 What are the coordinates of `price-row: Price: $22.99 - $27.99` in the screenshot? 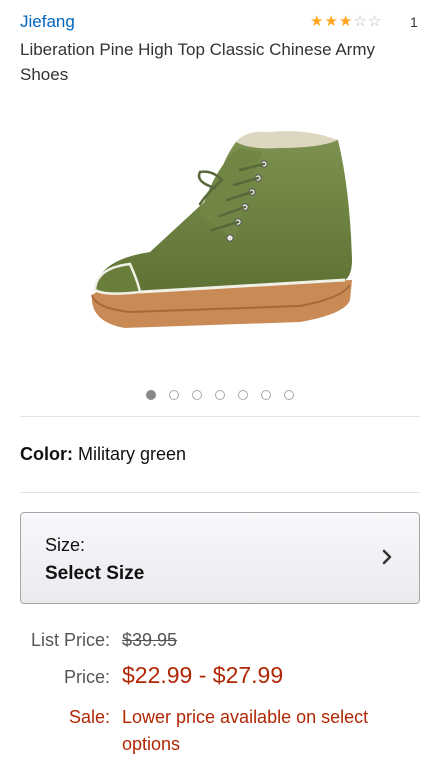 It's located at (151, 675).